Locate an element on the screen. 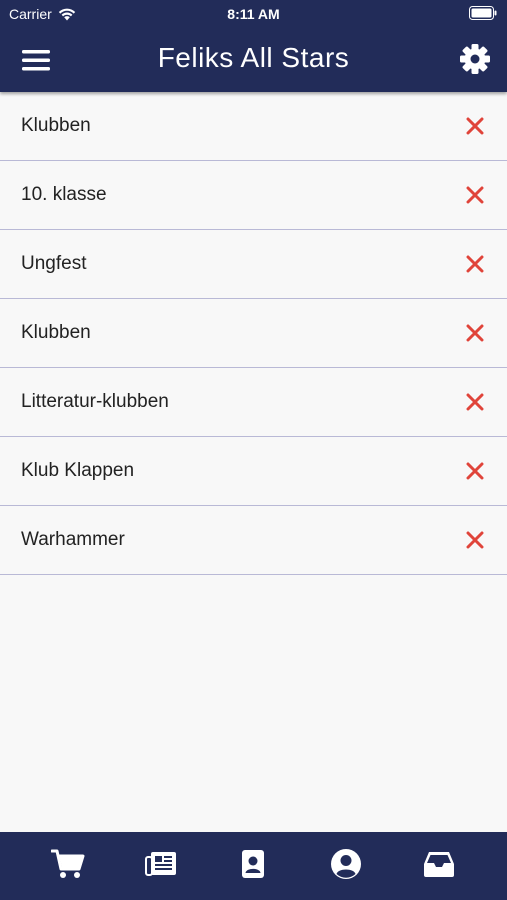  club-name: Ungfest is located at coordinates (54, 263).